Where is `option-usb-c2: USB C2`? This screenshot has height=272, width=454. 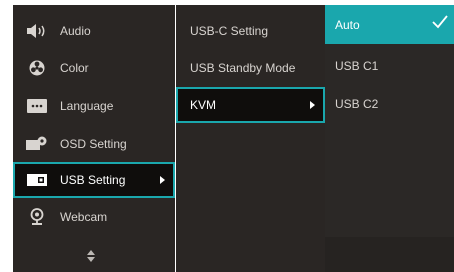 option-usb-c2: USB C2 is located at coordinates (389, 104).